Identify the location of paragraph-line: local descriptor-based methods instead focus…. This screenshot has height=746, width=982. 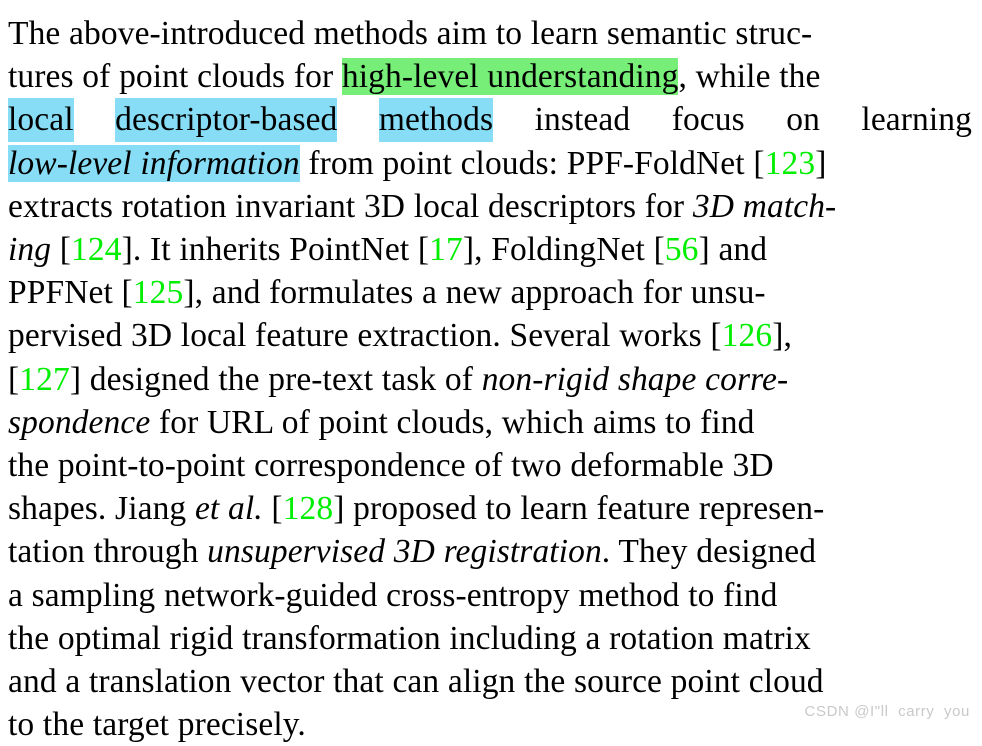
(490, 120).